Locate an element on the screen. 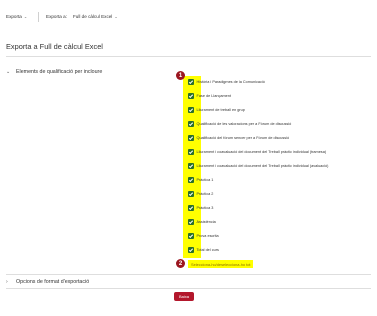 The width and height of the screenshot is (377, 316). format-options-section-toggle: › Opcions de format d'exportació is located at coordinates (47, 282).